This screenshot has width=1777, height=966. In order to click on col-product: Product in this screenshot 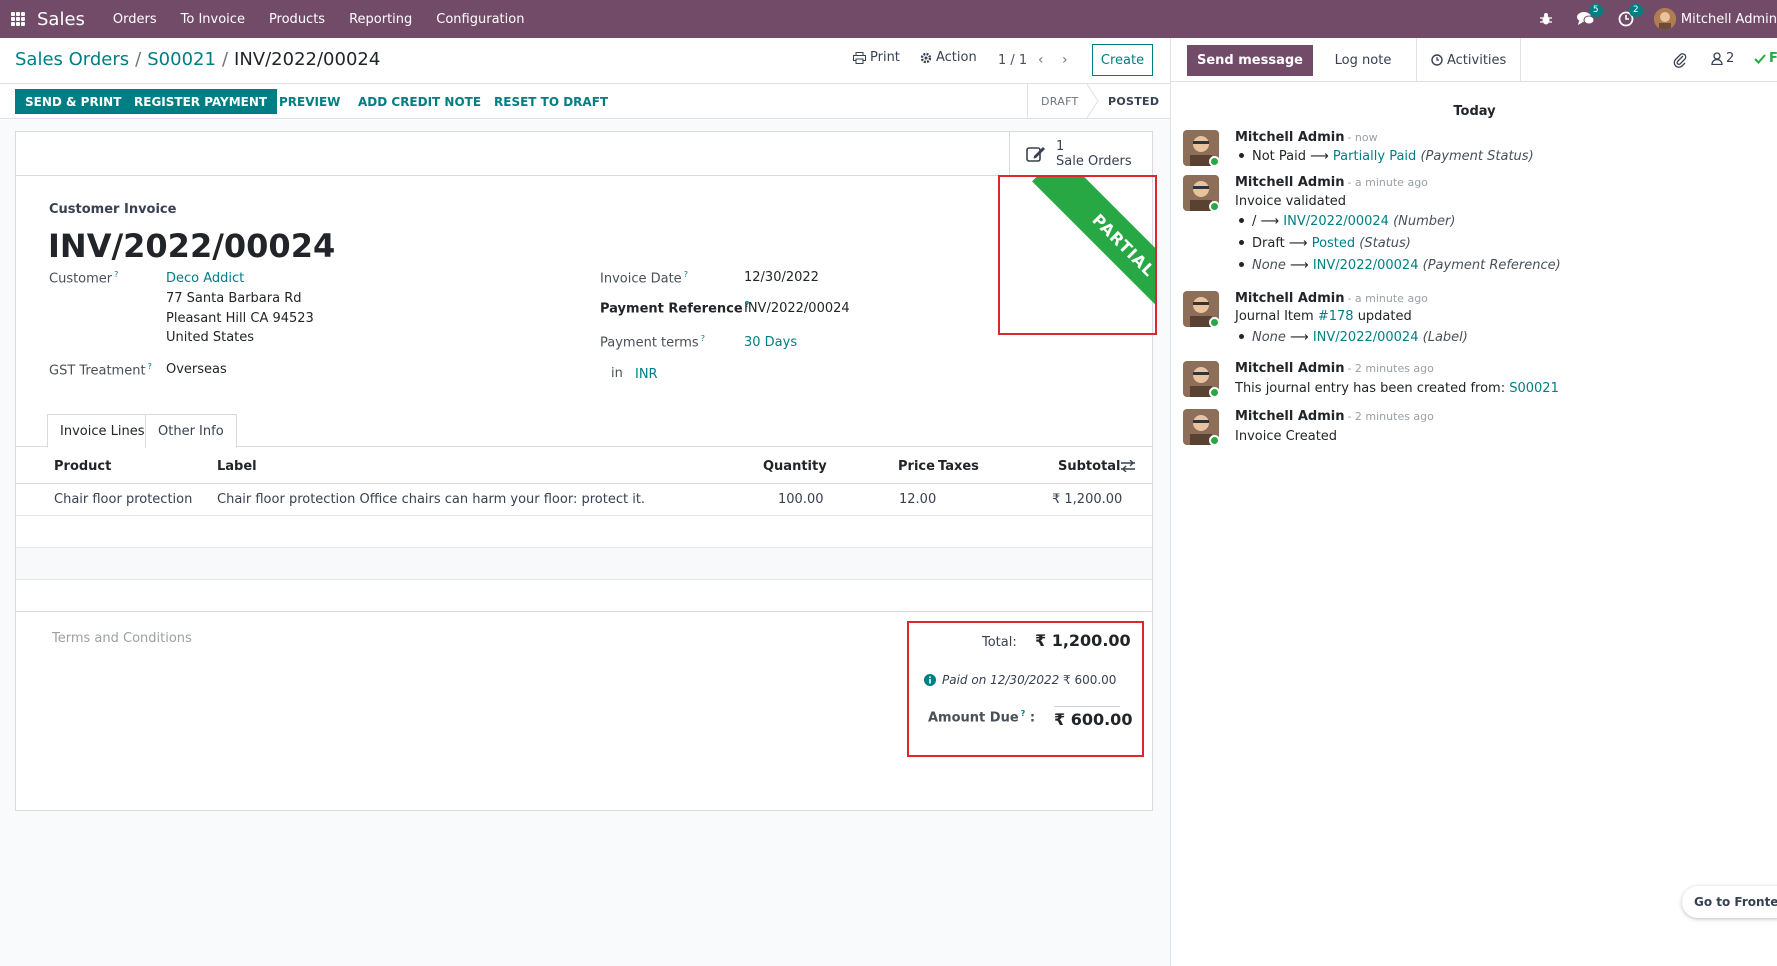, I will do `click(82, 466)`.